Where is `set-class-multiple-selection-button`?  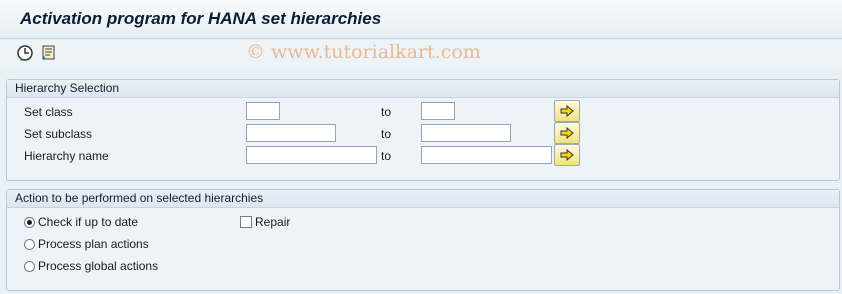 set-class-multiple-selection-button is located at coordinates (567, 111).